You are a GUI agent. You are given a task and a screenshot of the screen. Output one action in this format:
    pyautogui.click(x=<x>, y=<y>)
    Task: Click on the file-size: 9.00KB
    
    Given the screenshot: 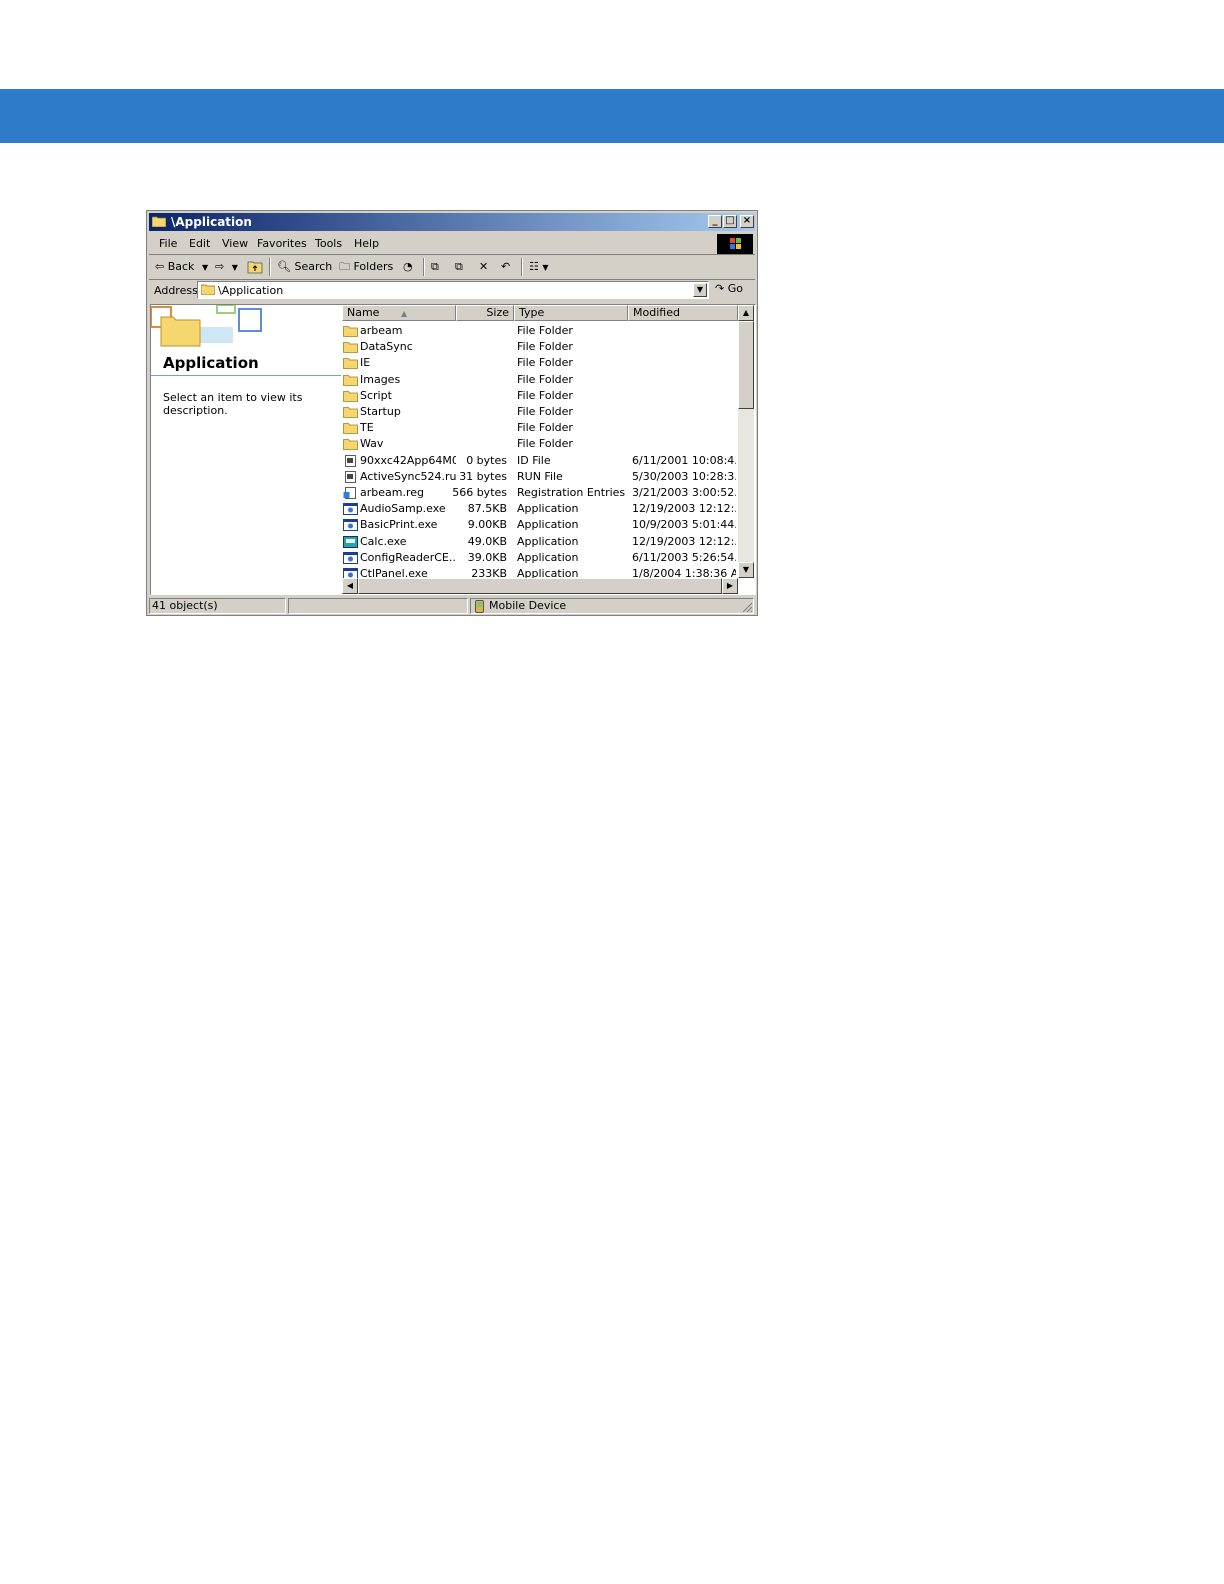 What is the action you would take?
    pyautogui.click(x=487, y=525)
    